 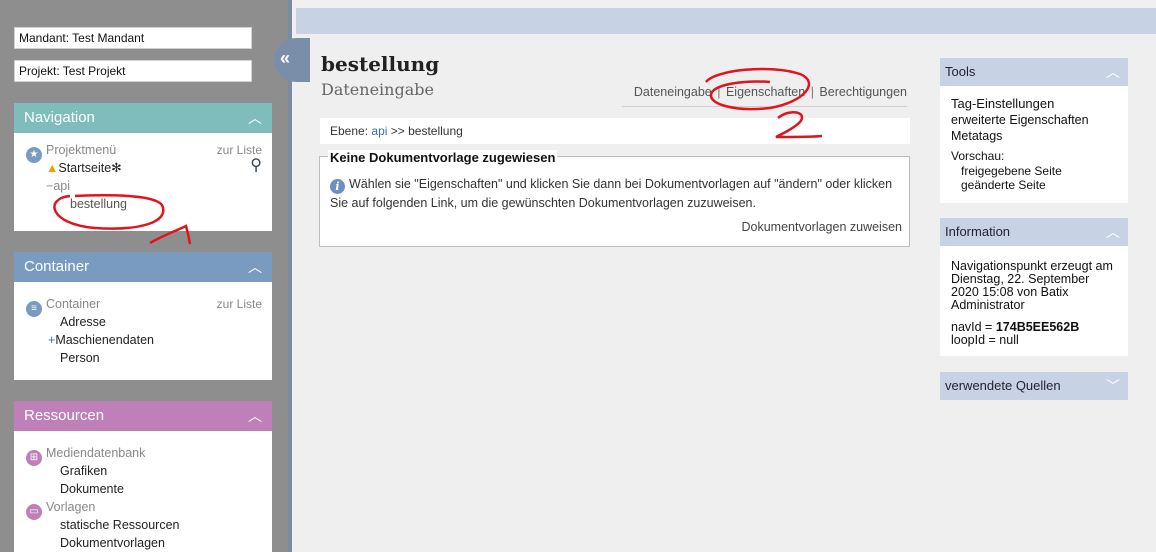 What do you see at coordinates (61, 186) in the screenshot?
I see `api-label: api` at bounding box center [61, 186].